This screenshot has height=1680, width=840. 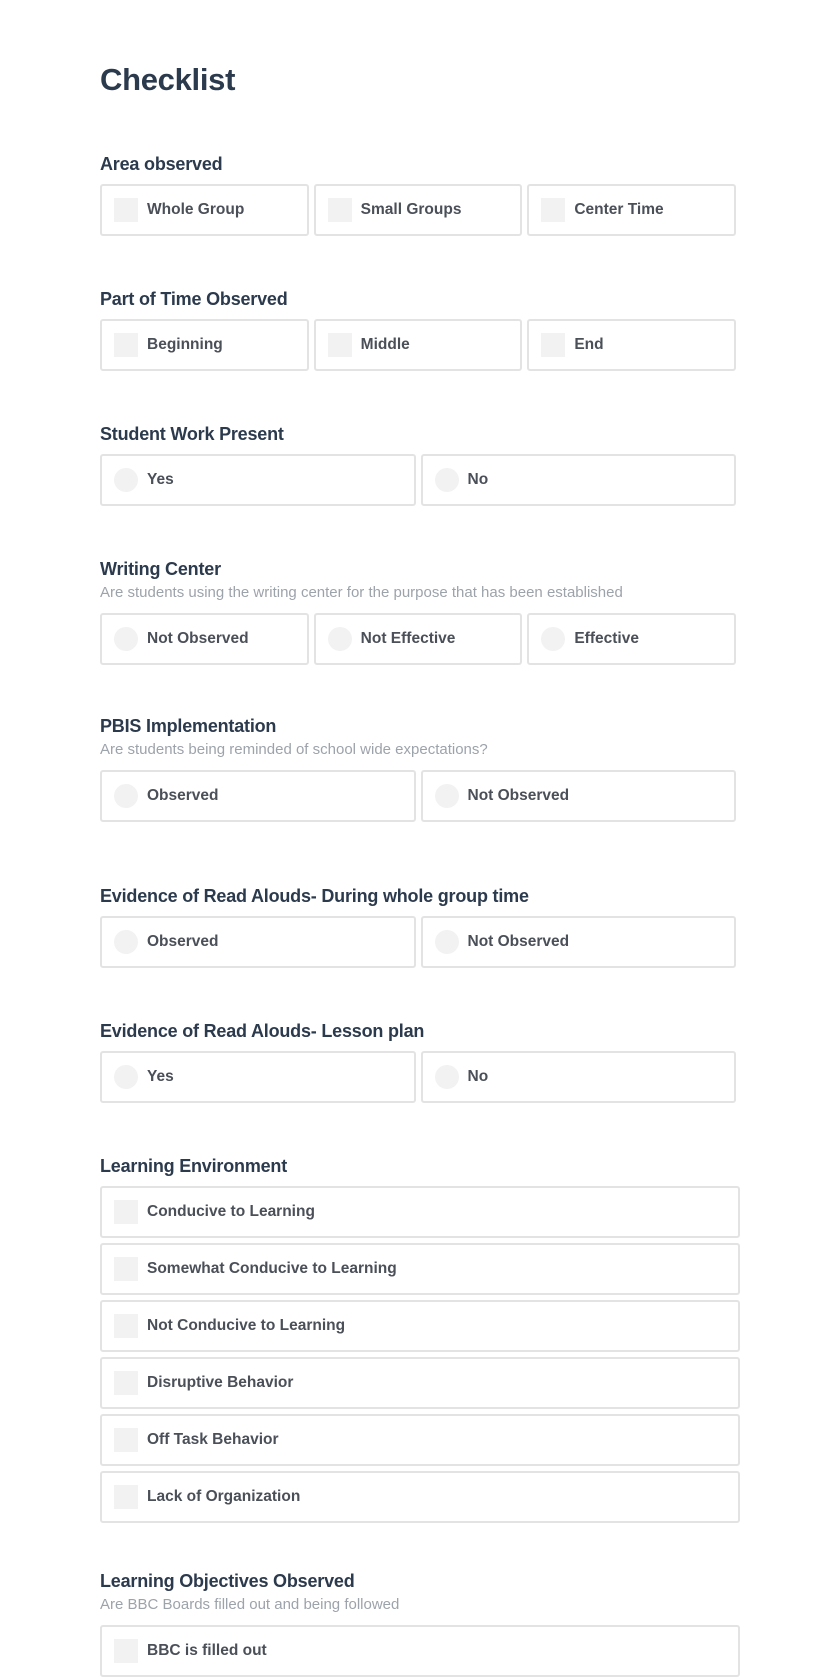 What do you see at coordinates (192, 434) in the screenshot?
I see `section-title: Student Work Present` at bounding box center [192, 434].